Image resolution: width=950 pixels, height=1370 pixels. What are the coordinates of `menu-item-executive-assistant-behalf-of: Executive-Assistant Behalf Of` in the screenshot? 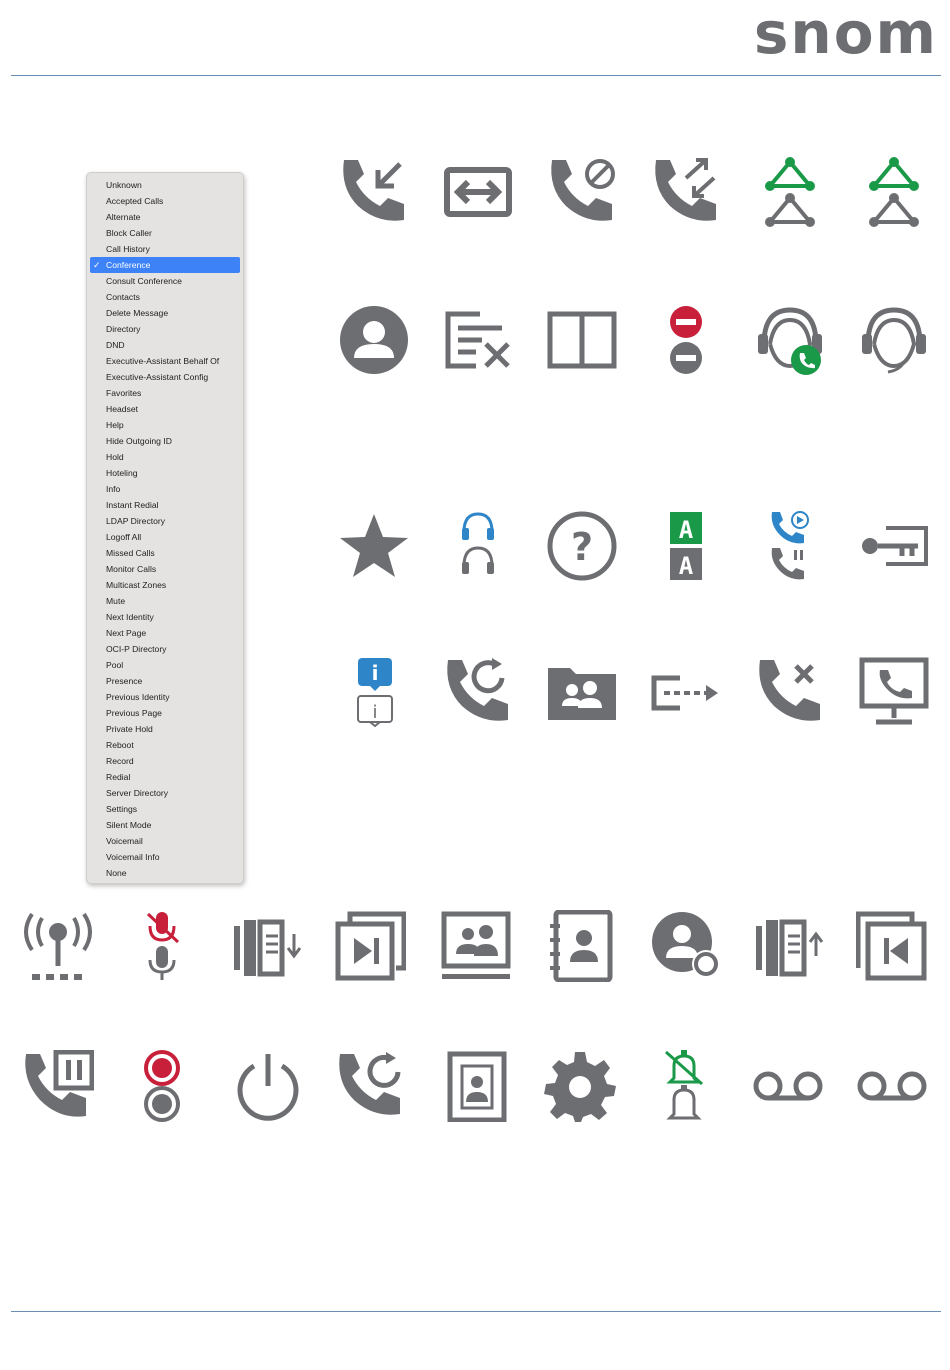 It's located at (165, 361).